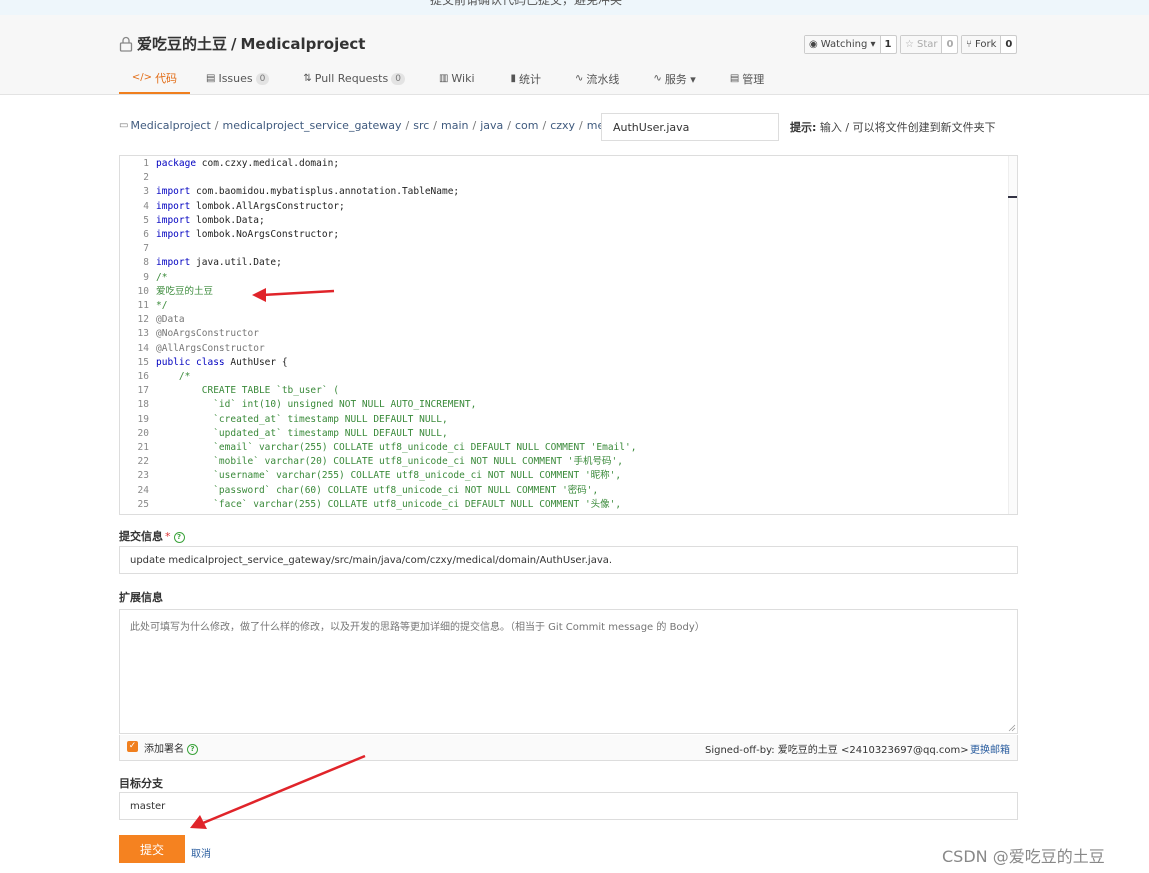  I want to click on stats-icon: ▮, so click(513, 78).